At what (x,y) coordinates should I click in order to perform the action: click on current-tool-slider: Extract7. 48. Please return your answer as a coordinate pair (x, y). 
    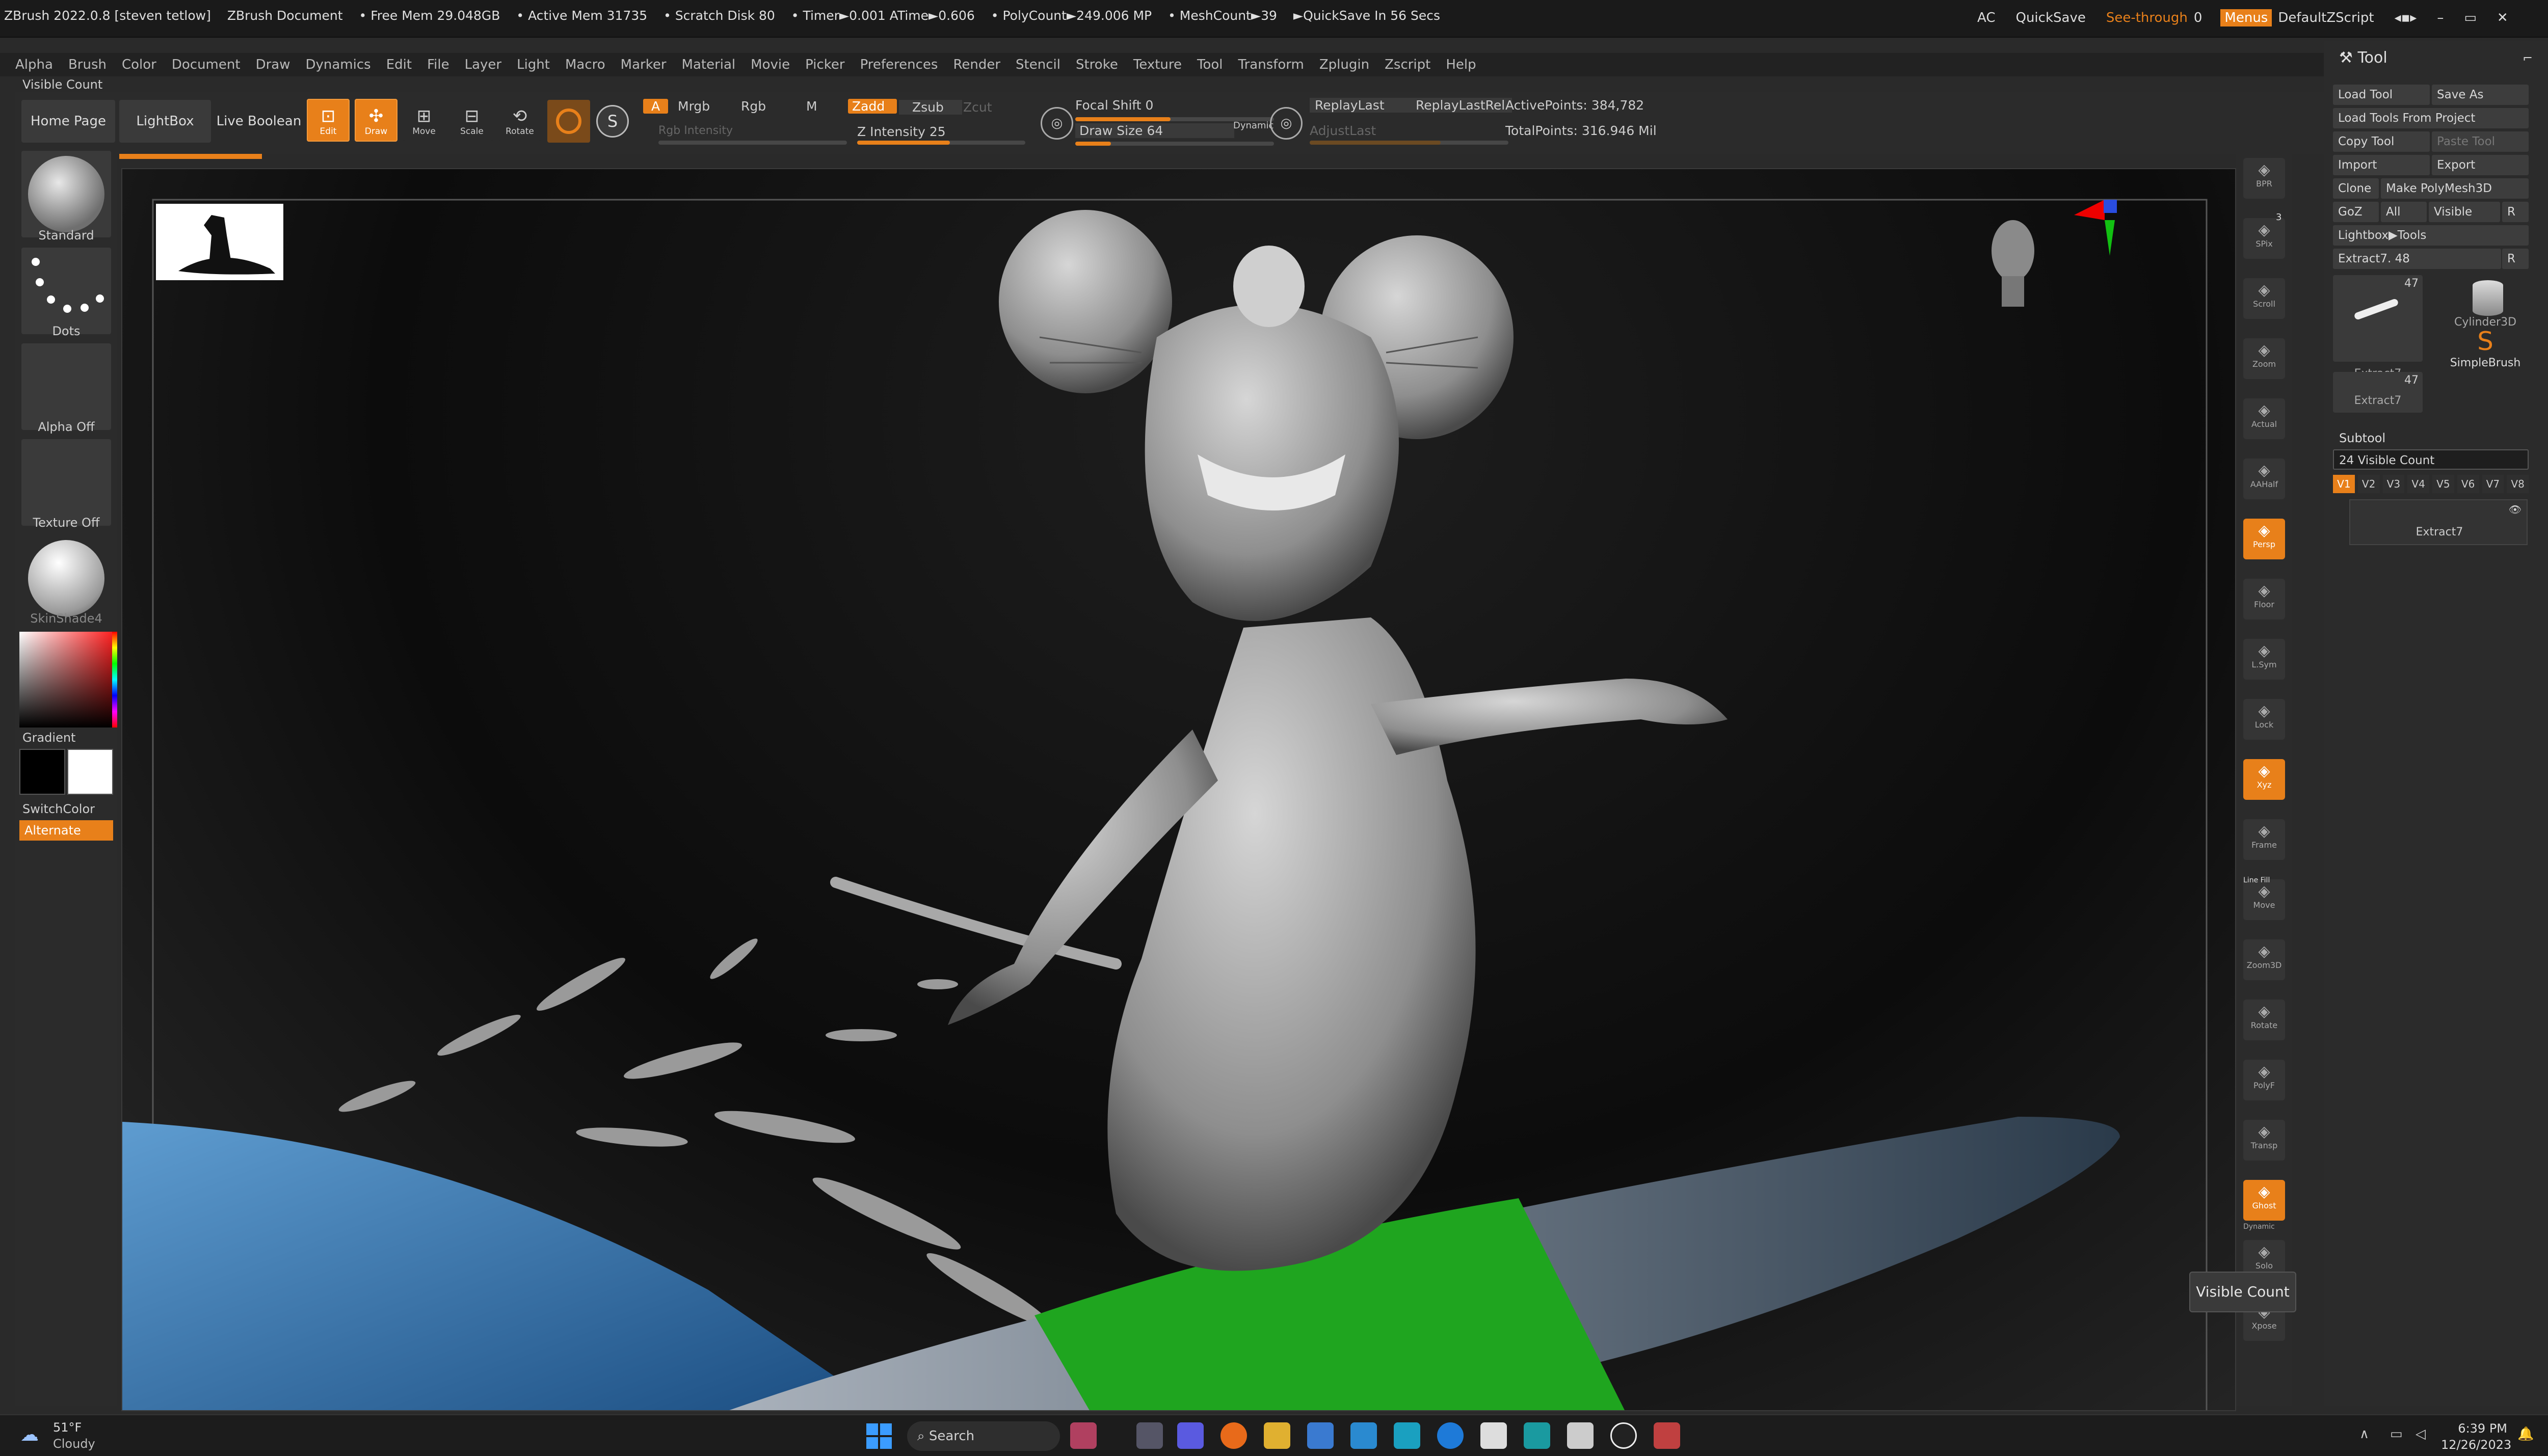
    Looking at the image, I should click on (2417, 259).